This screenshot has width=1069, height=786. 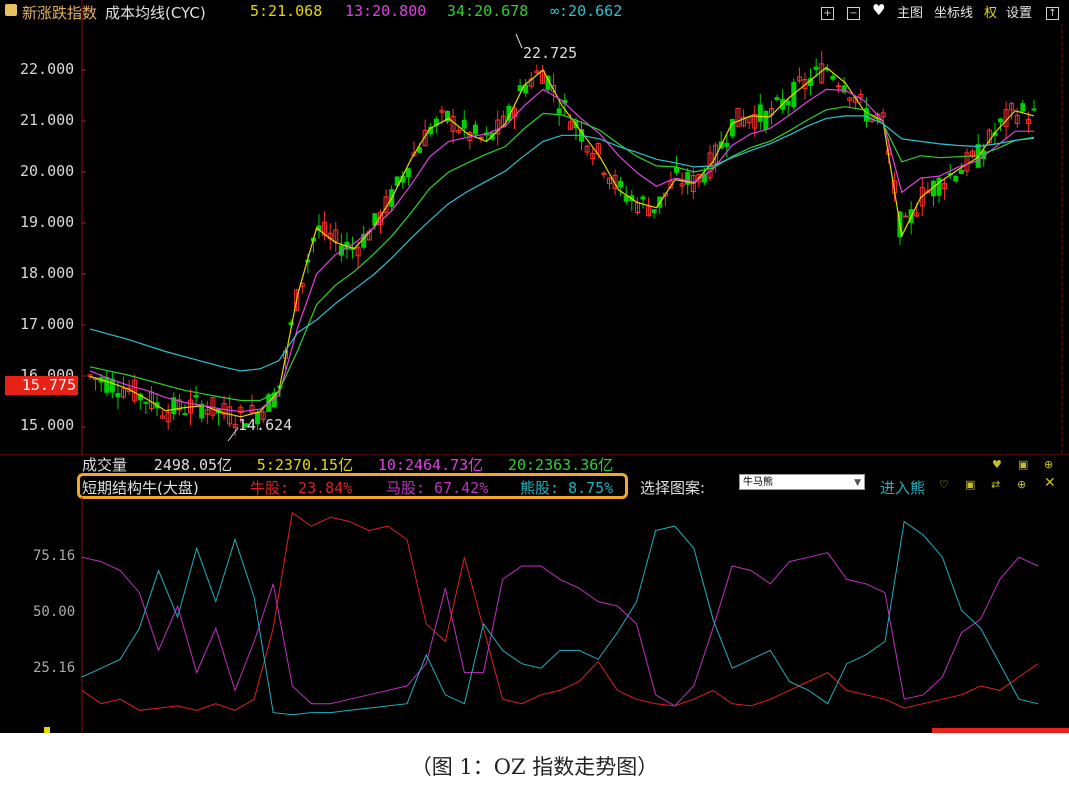 What do you see at coordinates (140, 488) in the screenshot?
I see `oscillator-title: 短期结构牛(大盘)` at bounding box center [140, 488].